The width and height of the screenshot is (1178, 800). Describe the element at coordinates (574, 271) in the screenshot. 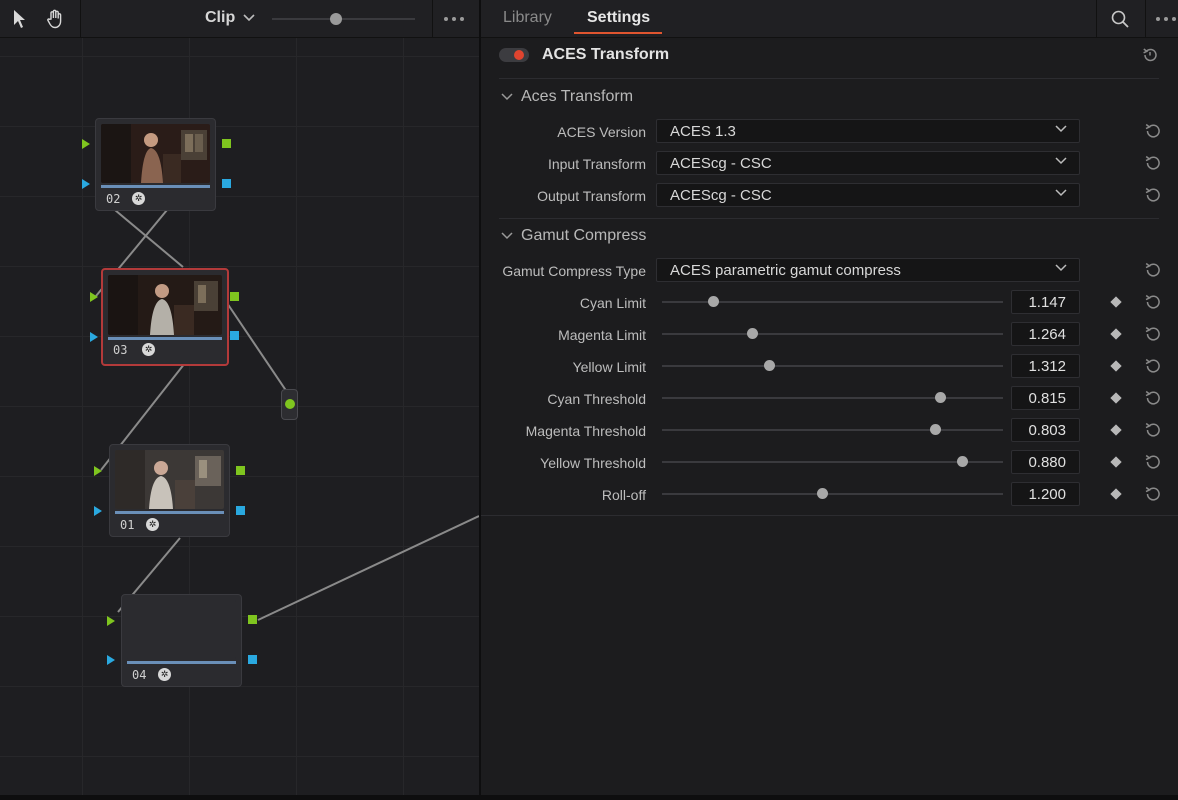

I see `gamut-compress-type-label: Gamut Compress Type` at that location.